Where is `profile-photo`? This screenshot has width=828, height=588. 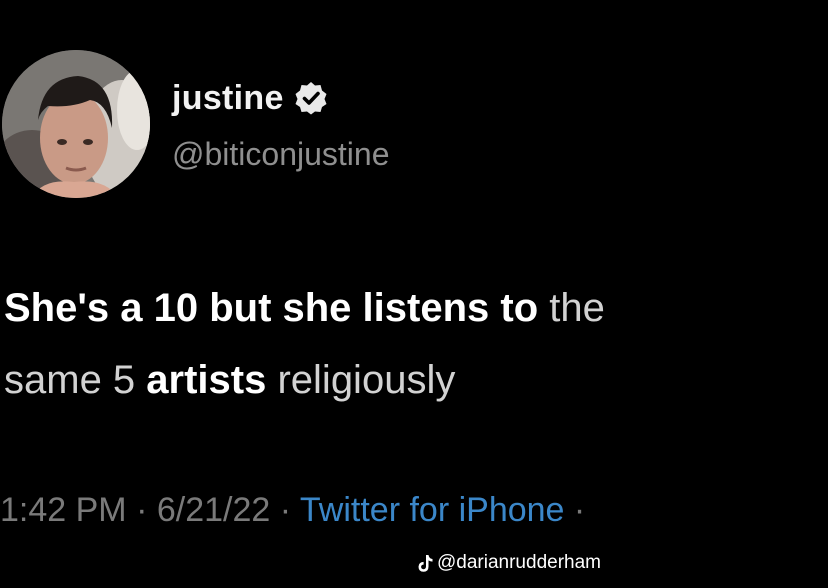
profile-photo is located at coordinates (76, 124).